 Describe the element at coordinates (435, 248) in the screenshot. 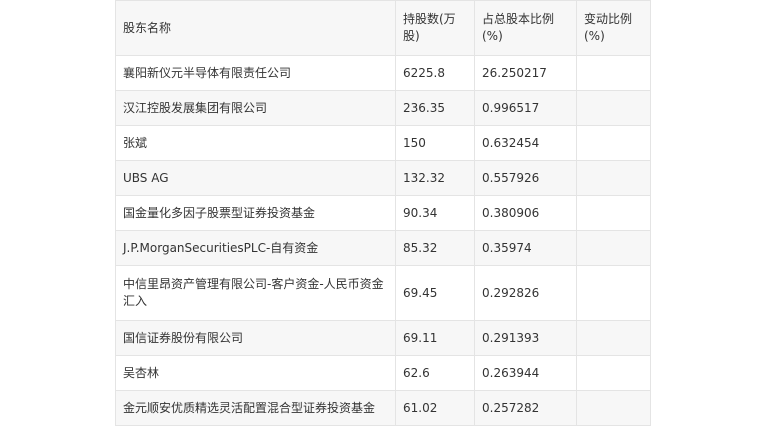

I see `cell-shares: 85.32` at that location.